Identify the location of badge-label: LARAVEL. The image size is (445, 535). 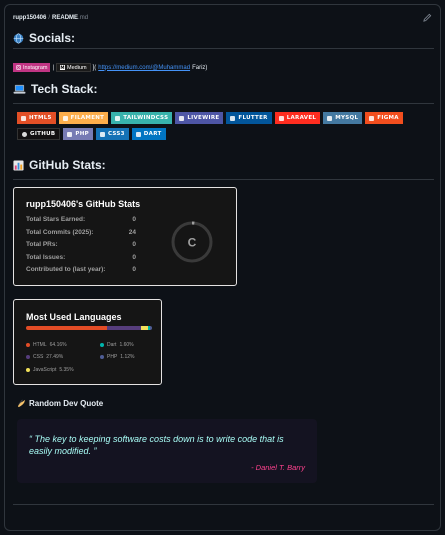
(301, 118).